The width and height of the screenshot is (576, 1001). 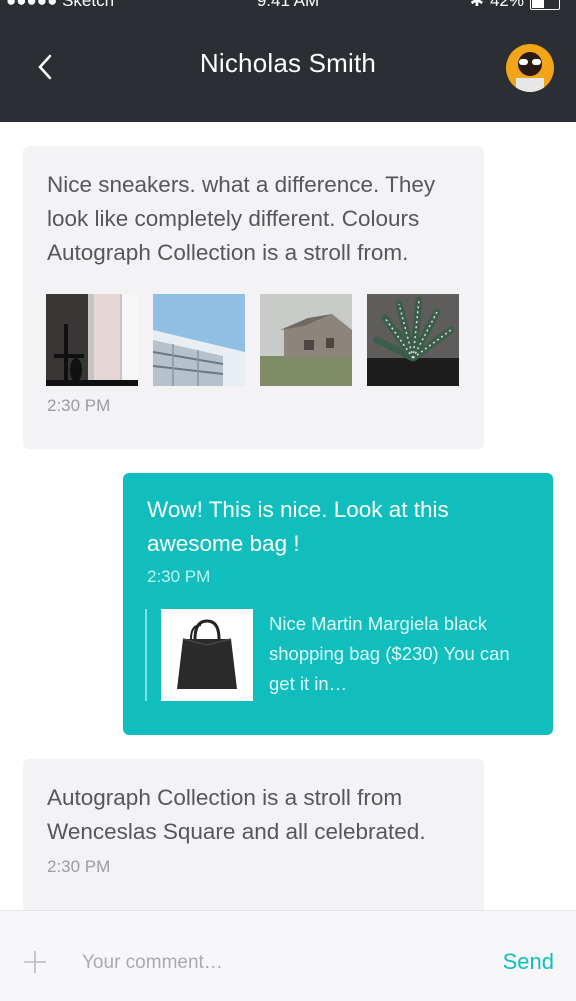 What do you see at coordinates (288, 7) in the screenshot?
I see `status-bar: ●●●●● Sketch 9:41 AM ✱ 42%` at bounding box center [288, 7].